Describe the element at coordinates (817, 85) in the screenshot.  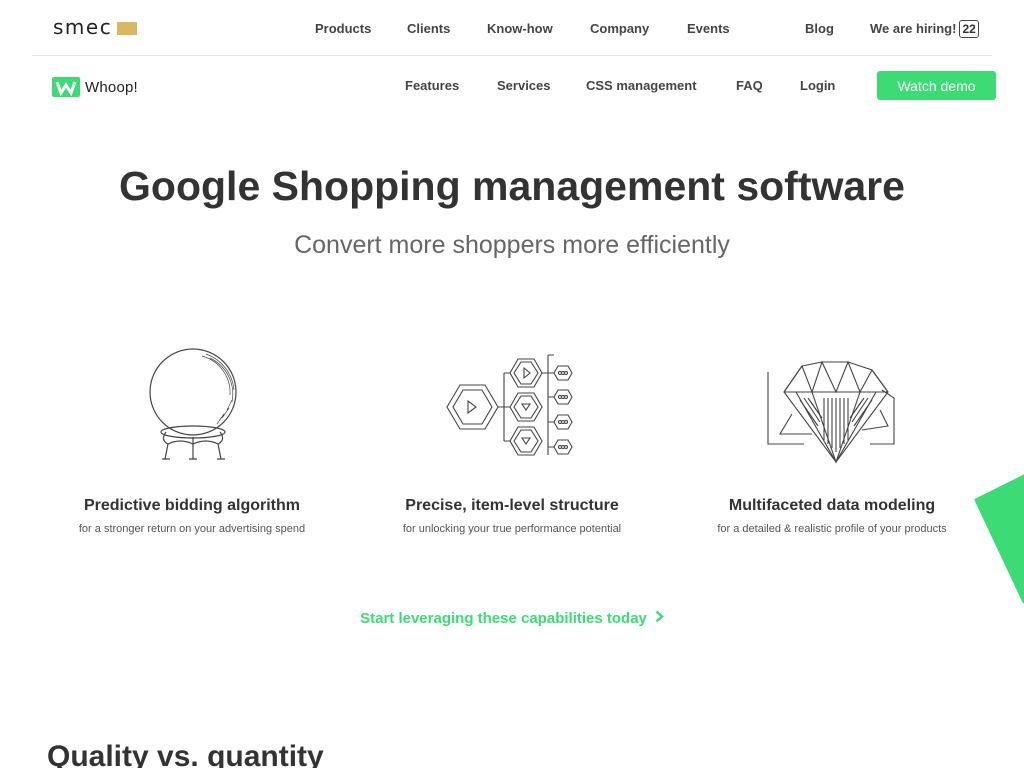
I see `nav-login: Login` at that location.